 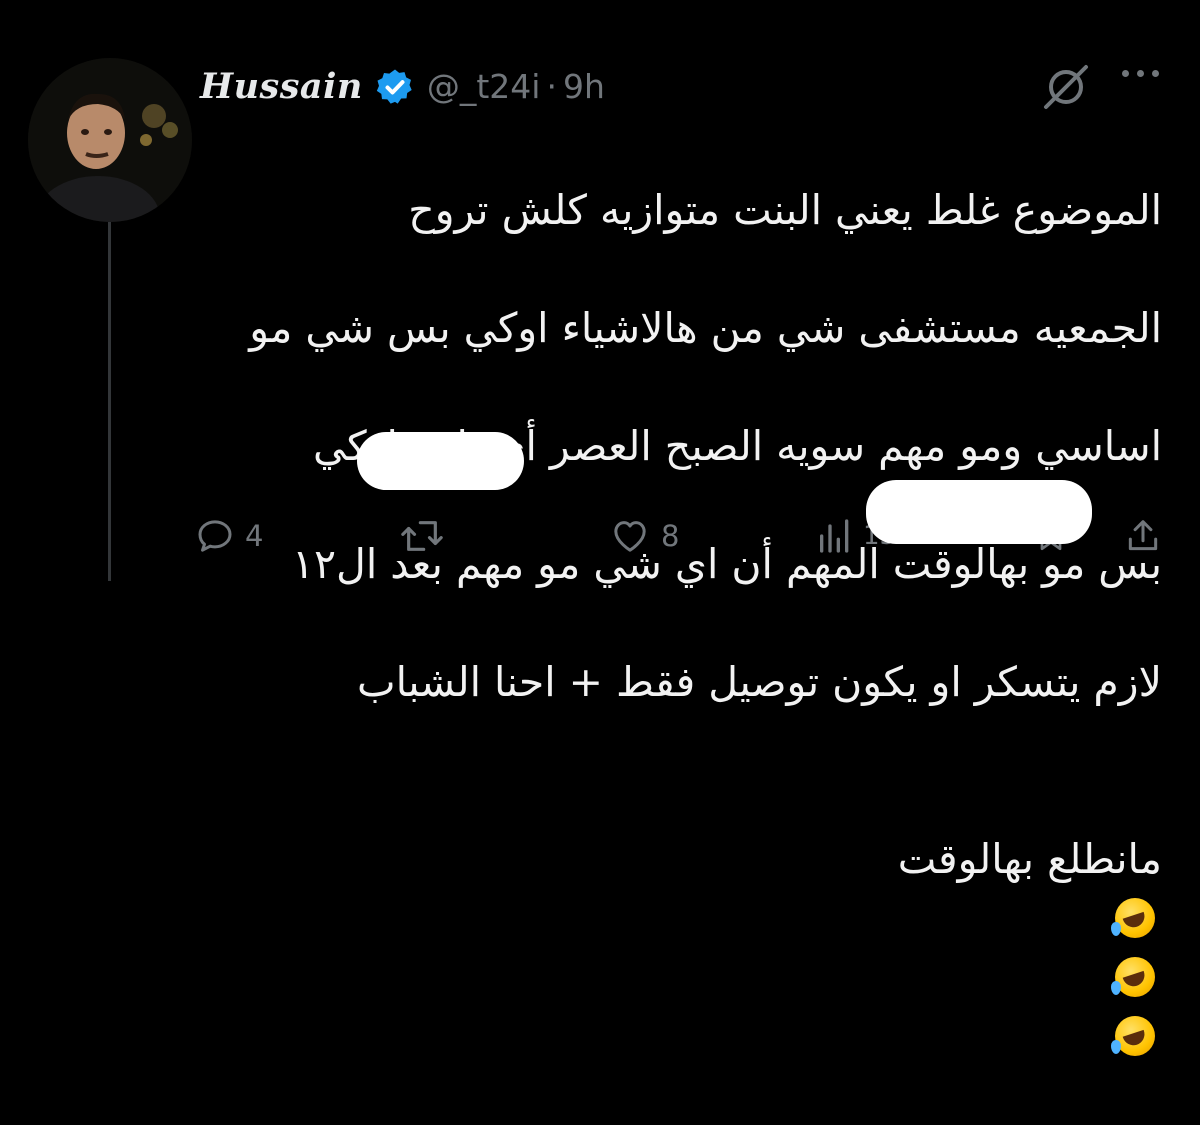 I want to click on views-icon, so click(x=834, y=536).